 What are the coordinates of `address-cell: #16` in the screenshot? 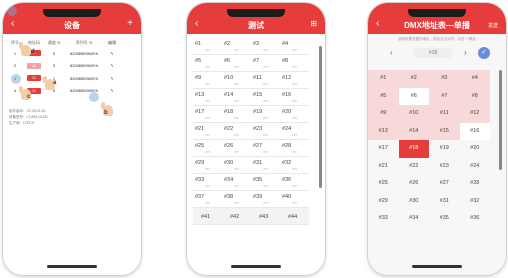 It's located at (474, 131).